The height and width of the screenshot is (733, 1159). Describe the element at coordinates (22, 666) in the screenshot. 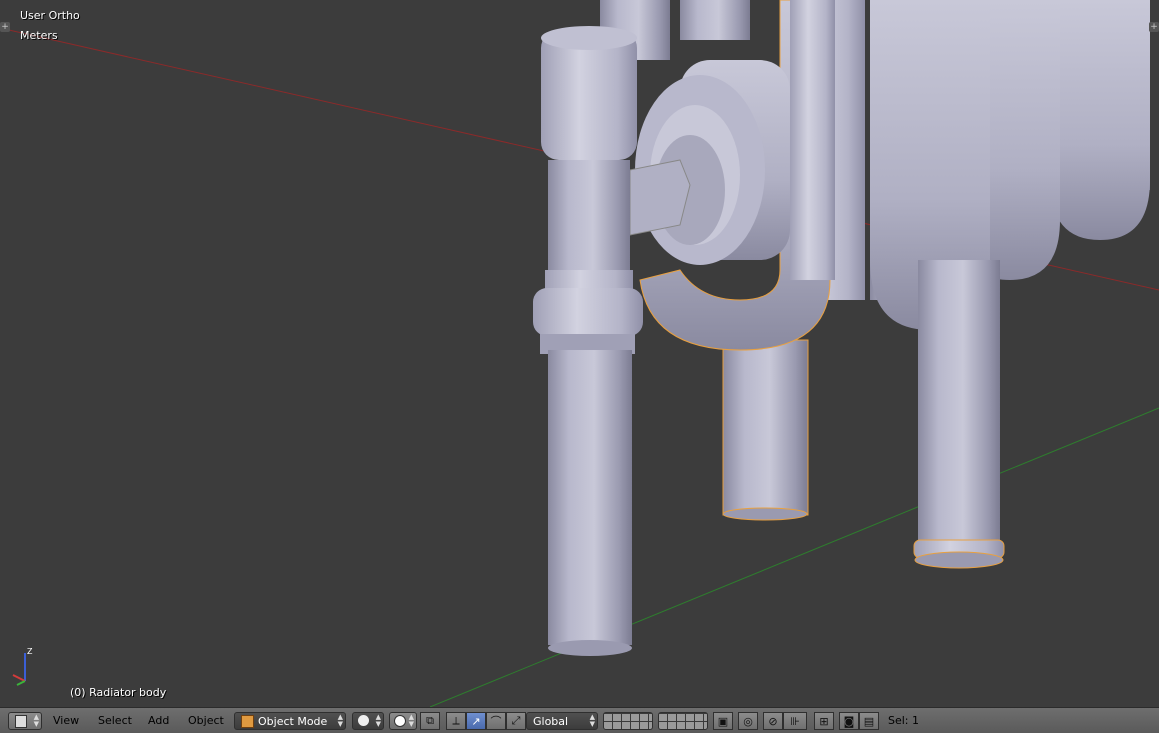

I see `axis-gizmo-icon: Z` at that location.